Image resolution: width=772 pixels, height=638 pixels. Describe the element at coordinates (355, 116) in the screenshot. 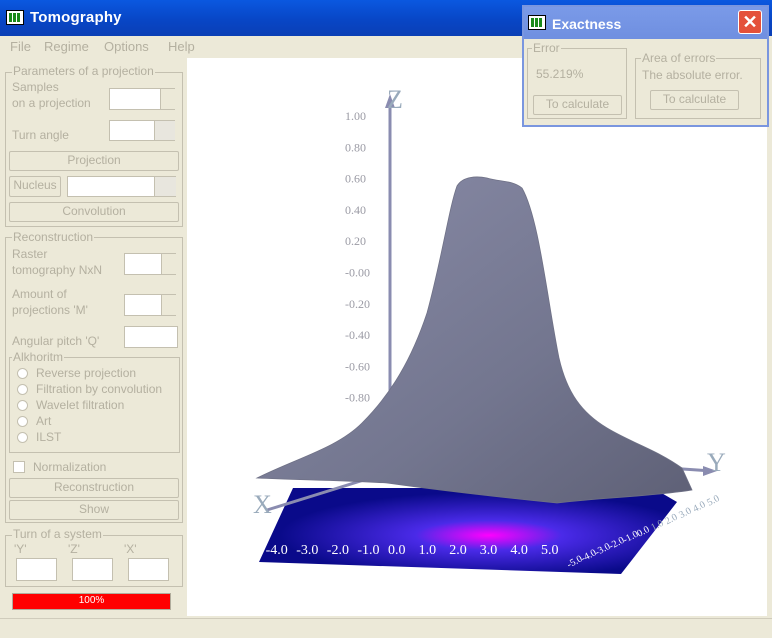

I see `z-tick-label: 1.00` at that location.